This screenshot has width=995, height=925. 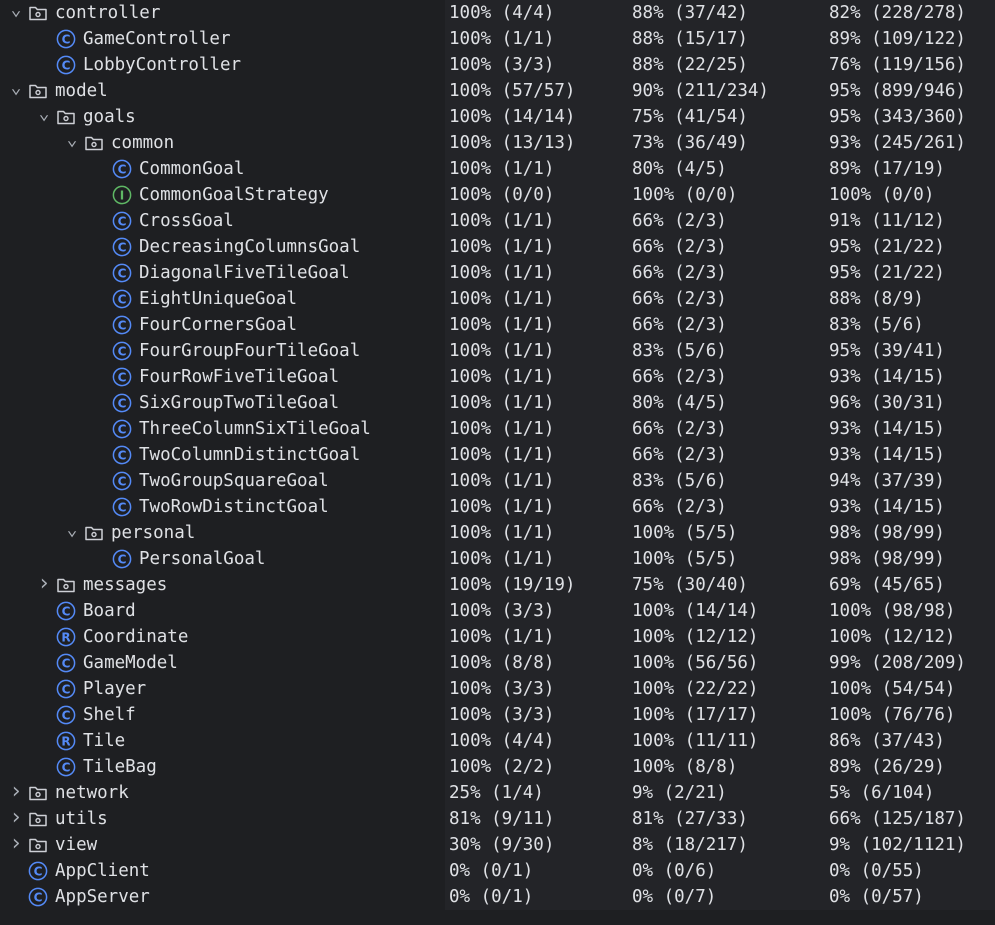 I want to click on tree-node: ⌄RCoordinate, so click(x=111, y=637).